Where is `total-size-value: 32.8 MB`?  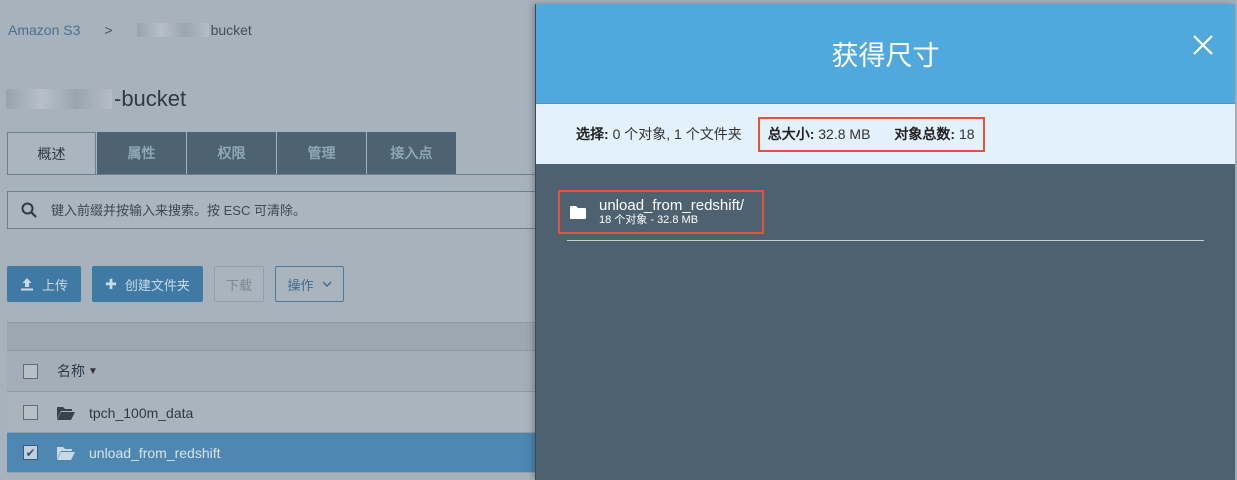
total-size-value: 32.8 MB is located at coordinates (844, 134).